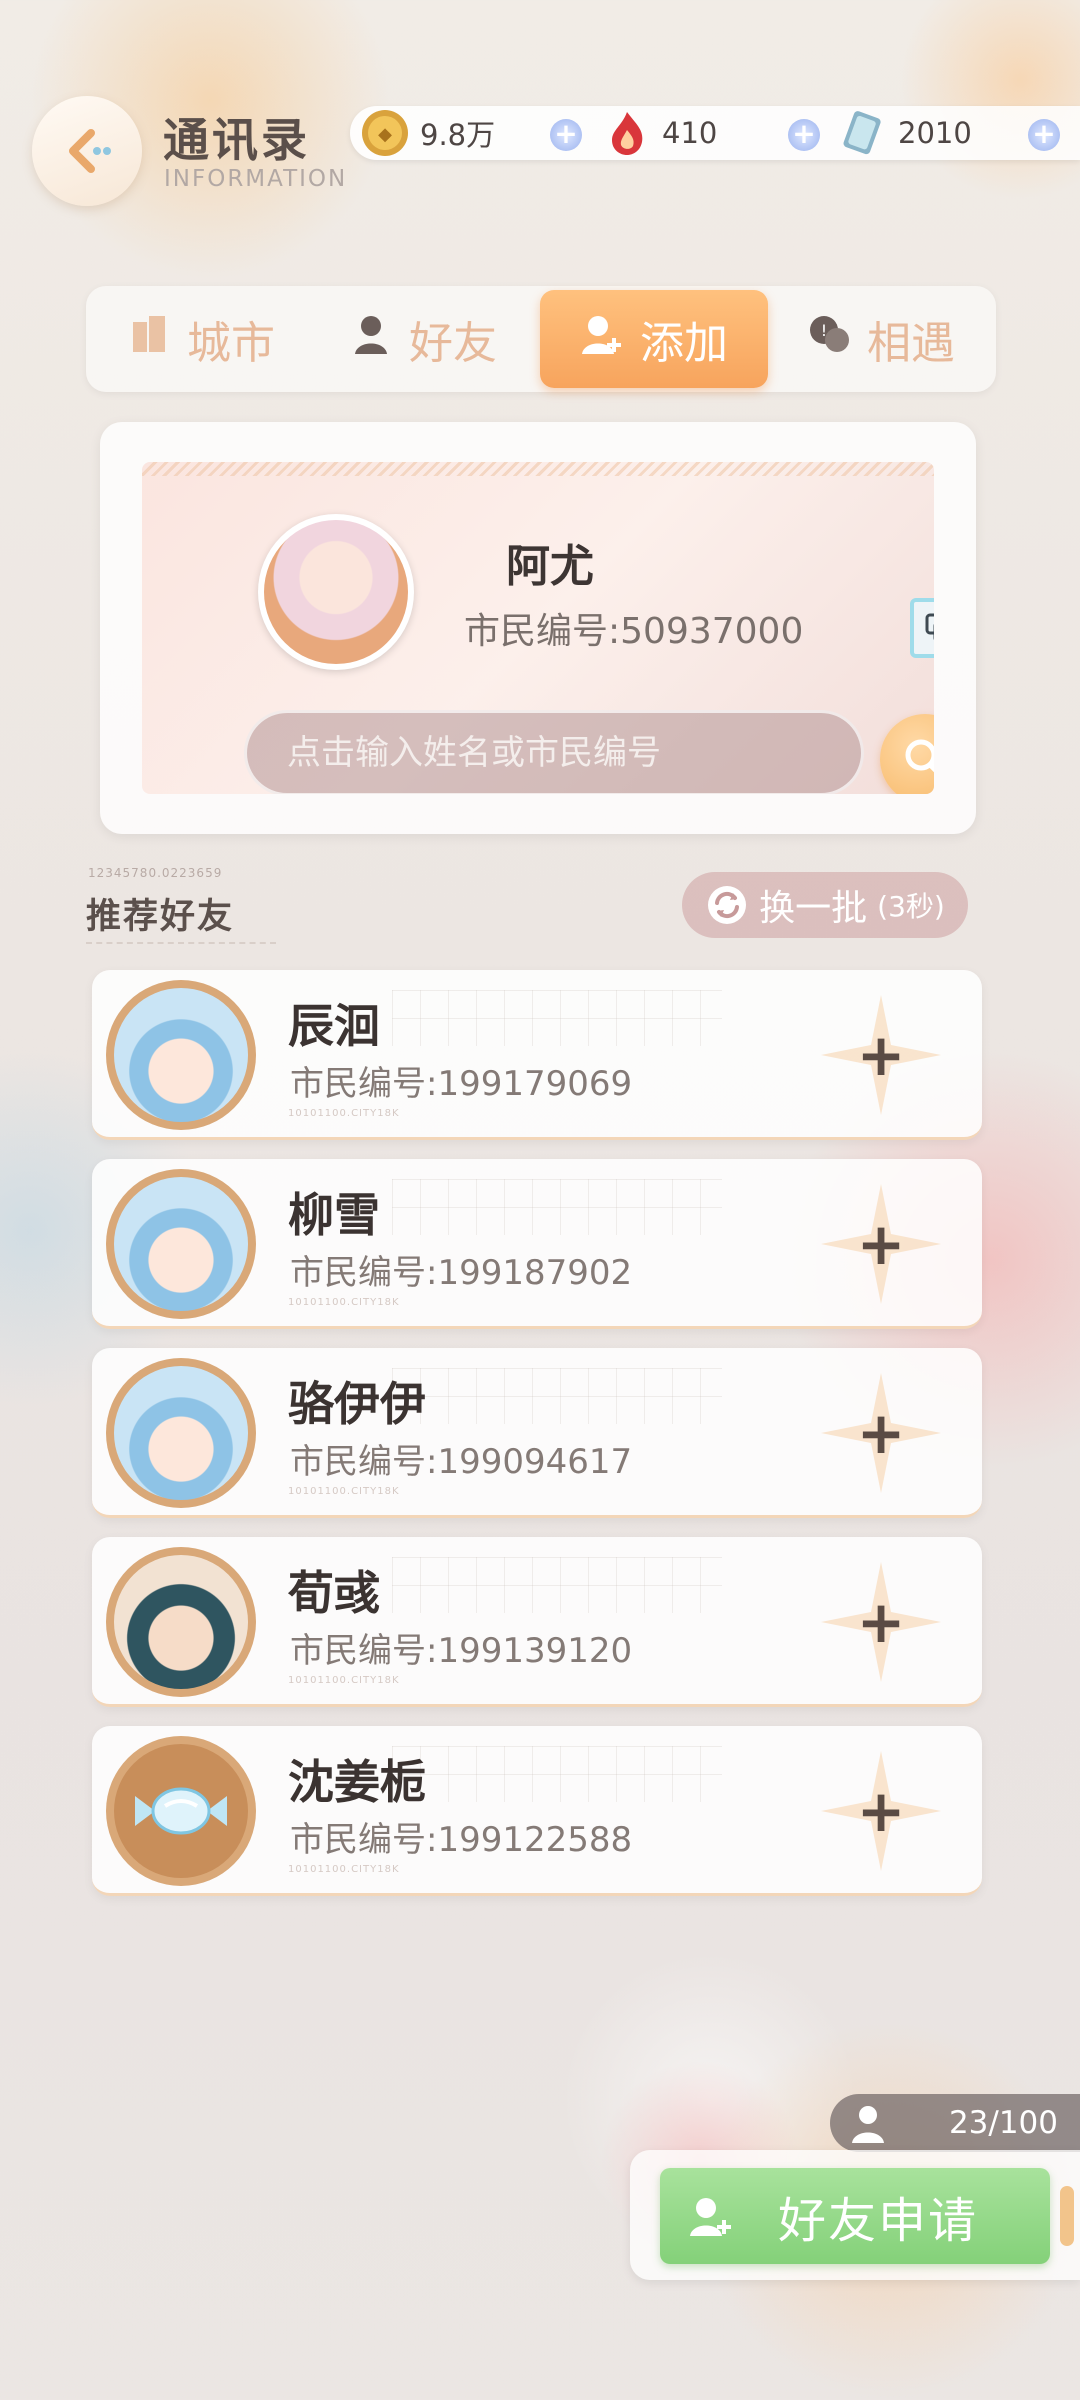 The width and height of the screenshot is (1080, 2400). I want to click on friend-name: 柳雪, so click(334, 1215).